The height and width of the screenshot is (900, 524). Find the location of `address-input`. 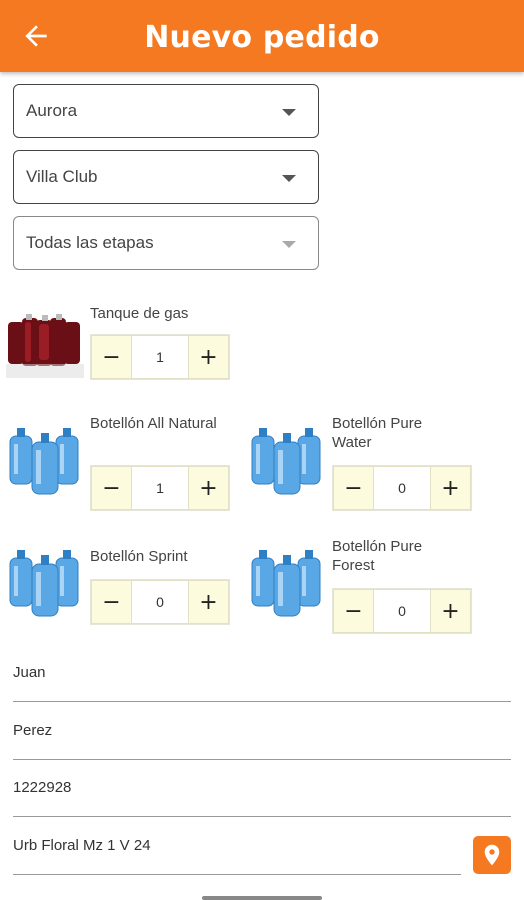

address-input is located at coordinates (237, 844).